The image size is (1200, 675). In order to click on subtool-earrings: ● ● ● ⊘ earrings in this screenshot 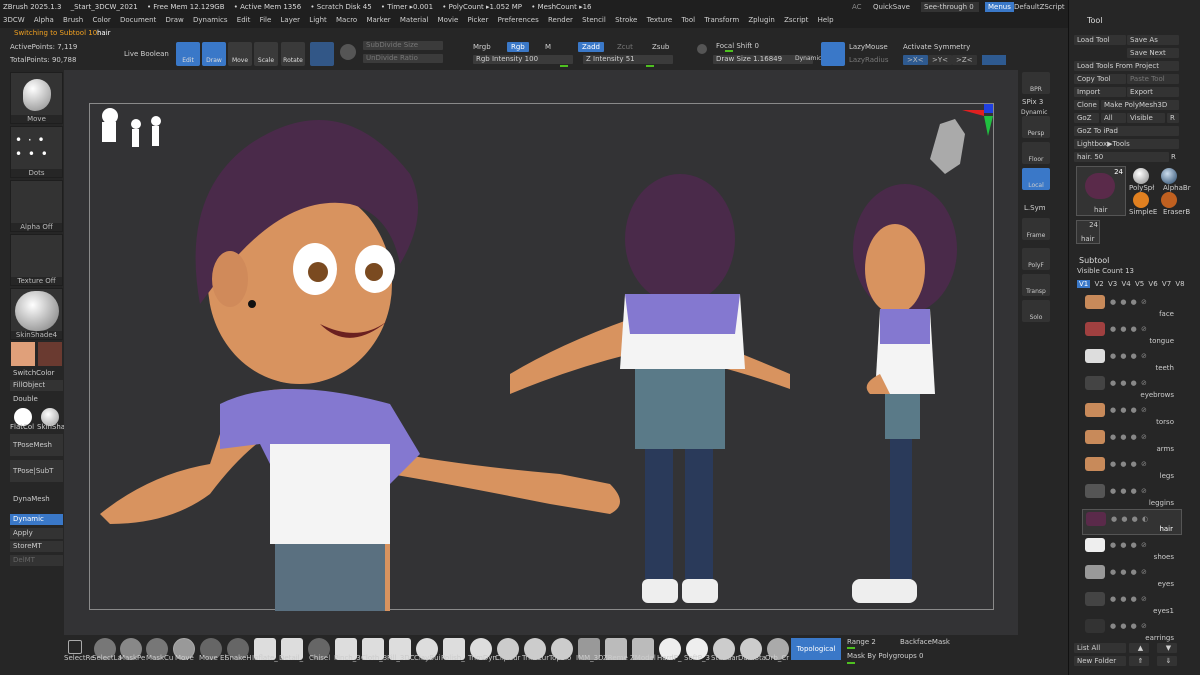, I will do `click(1132, 630)`.